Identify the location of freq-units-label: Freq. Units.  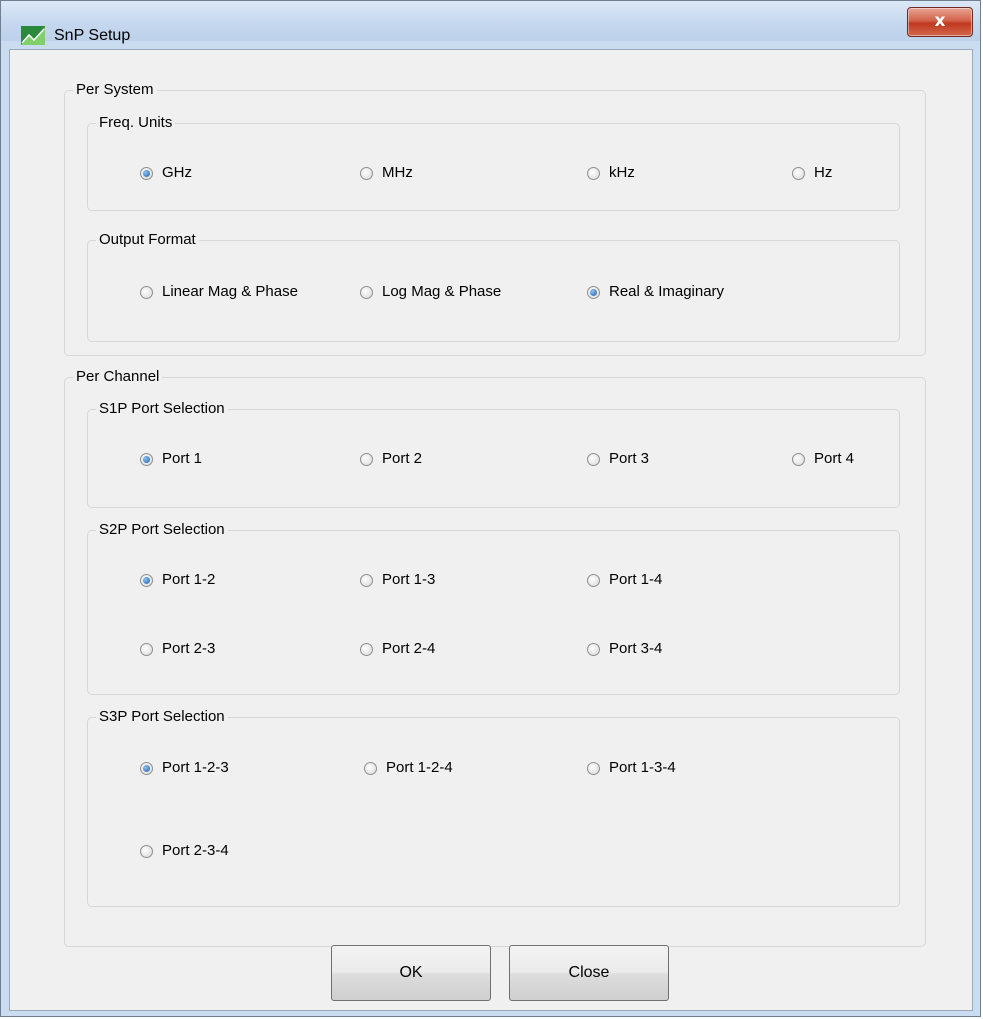
(136, 123).